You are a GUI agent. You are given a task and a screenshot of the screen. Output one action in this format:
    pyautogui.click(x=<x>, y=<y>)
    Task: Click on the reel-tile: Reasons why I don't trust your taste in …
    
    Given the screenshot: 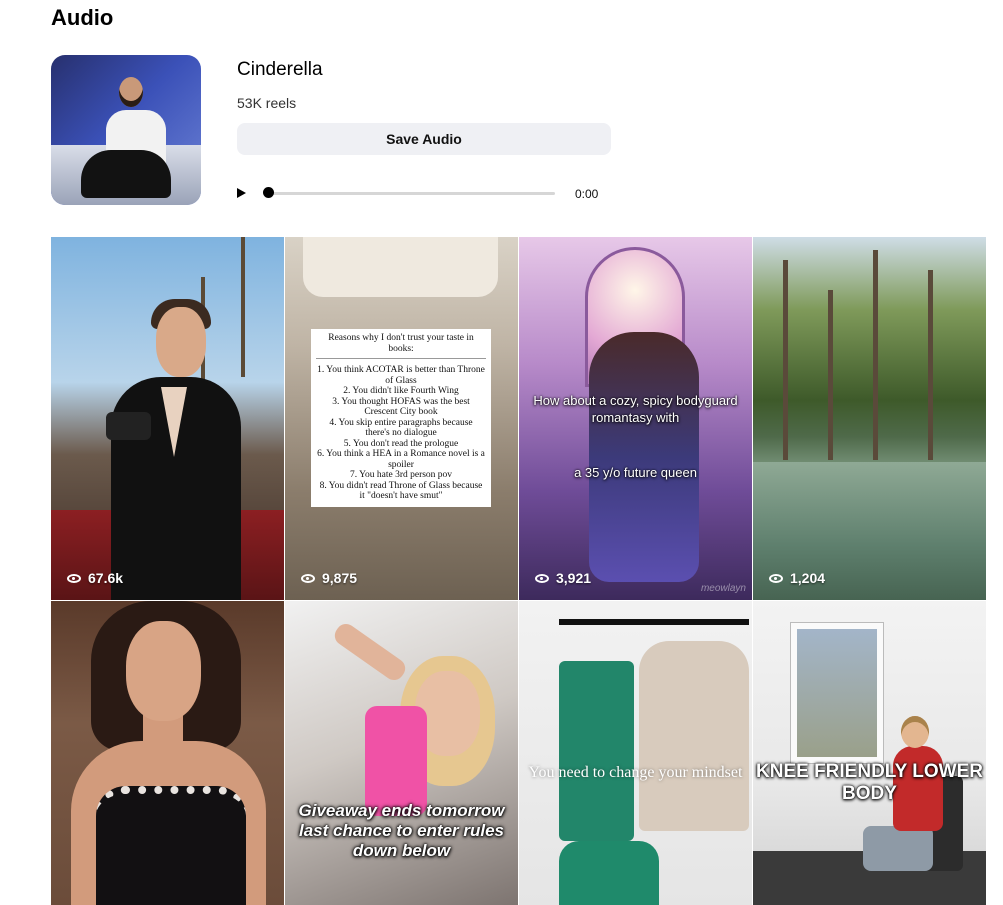 What is the action you would take?
    pyautogui.click(x=401, y=418)
    